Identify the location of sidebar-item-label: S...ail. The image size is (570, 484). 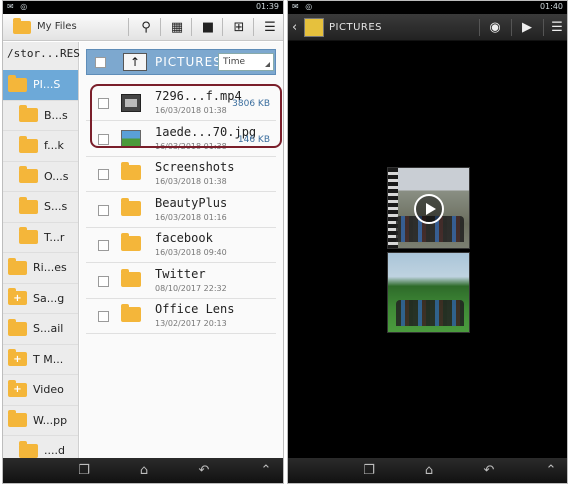
(48, 329).